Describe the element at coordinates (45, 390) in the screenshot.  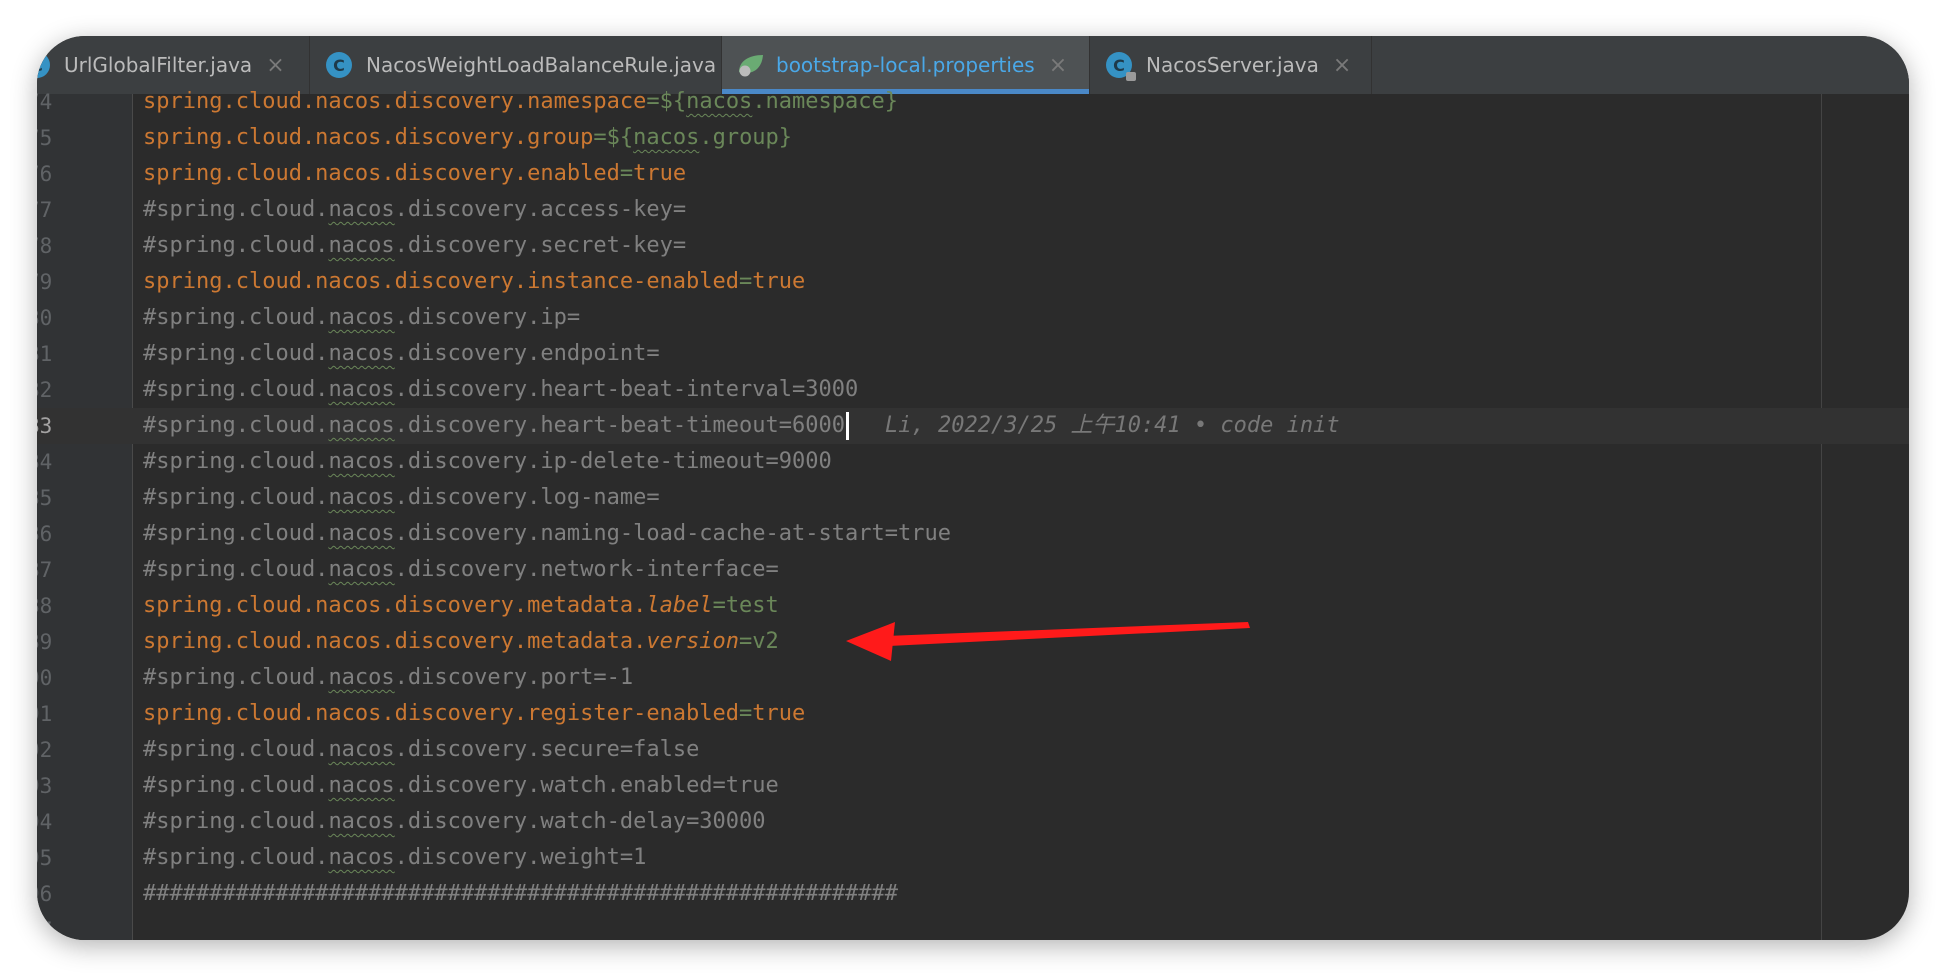
I see `line-number: 82` at that location.